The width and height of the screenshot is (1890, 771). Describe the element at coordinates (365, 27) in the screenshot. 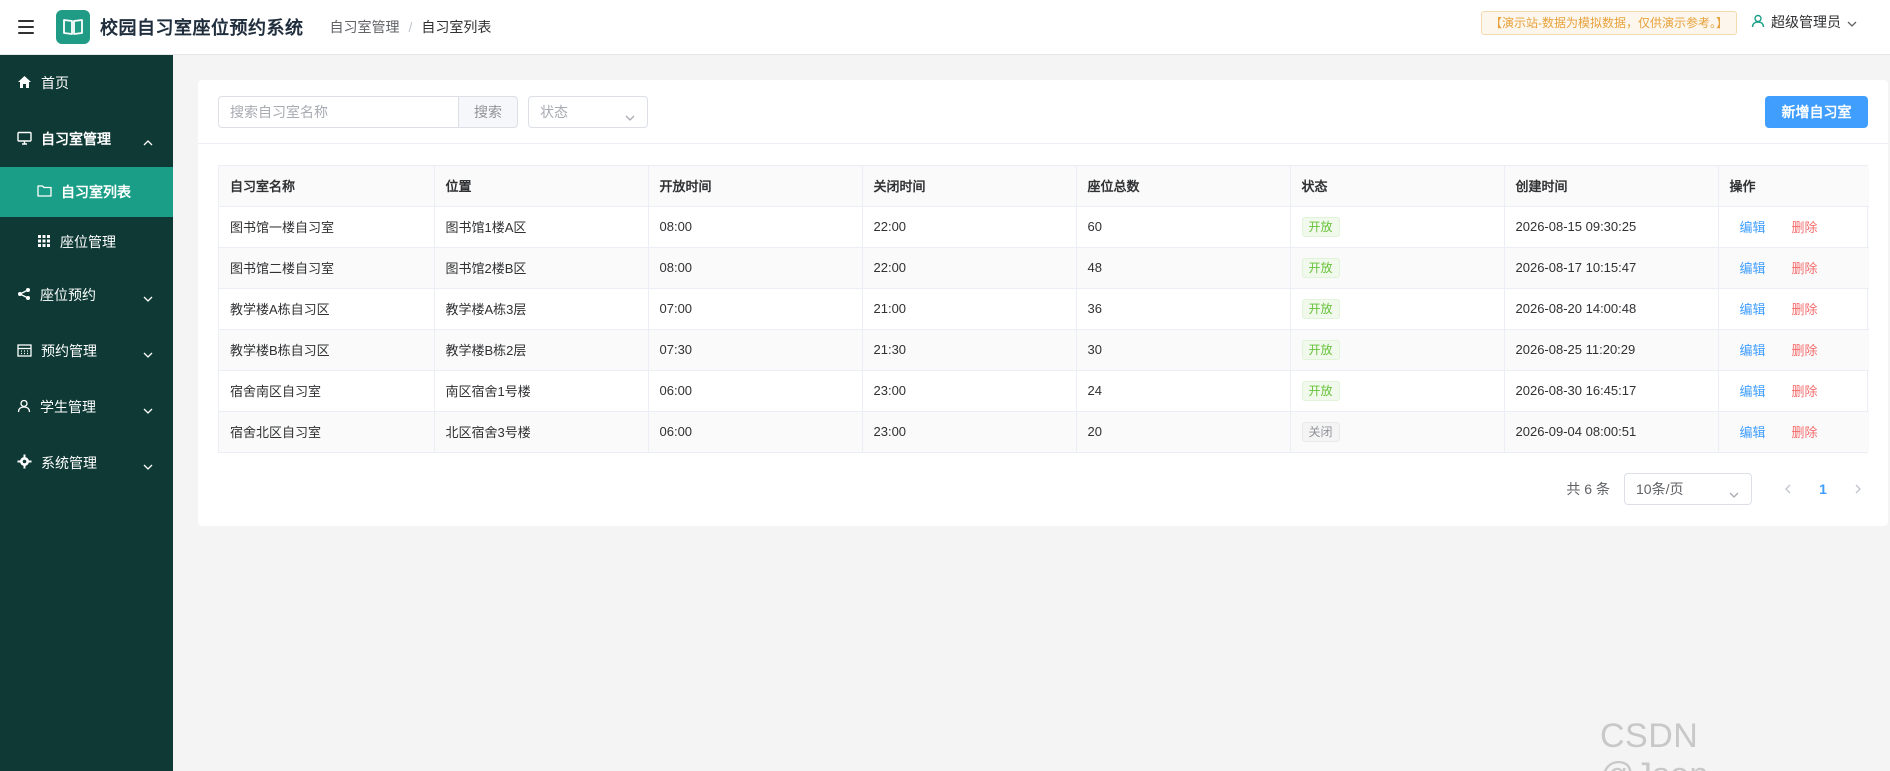

I see `breadcrumb-item-room-management: 自习室管理` at that location.